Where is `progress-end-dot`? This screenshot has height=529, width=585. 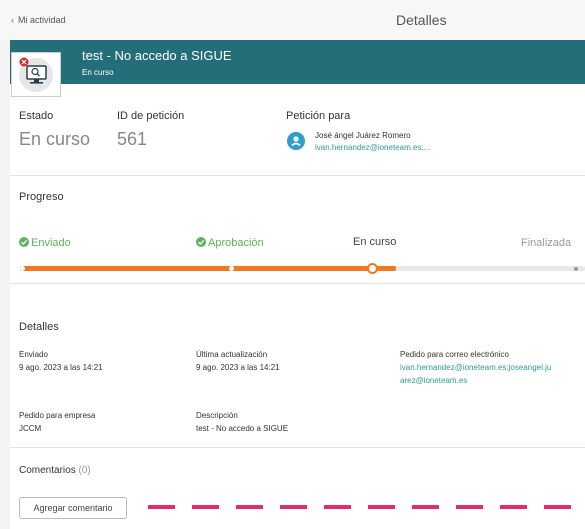 progress-end-dot is located at coordinates (576, 269).